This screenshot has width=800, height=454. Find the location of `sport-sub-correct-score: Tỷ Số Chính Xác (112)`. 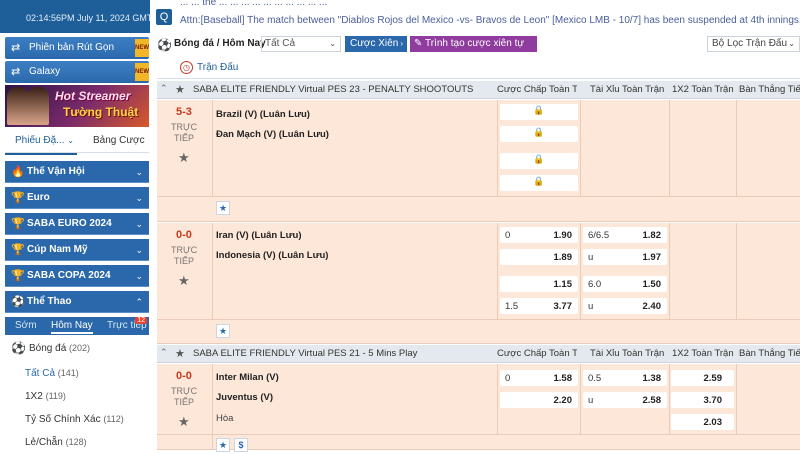

sport-sub-correct-score: Tỷ Số Chính Xác (112) is located at coordinates (77, 419).